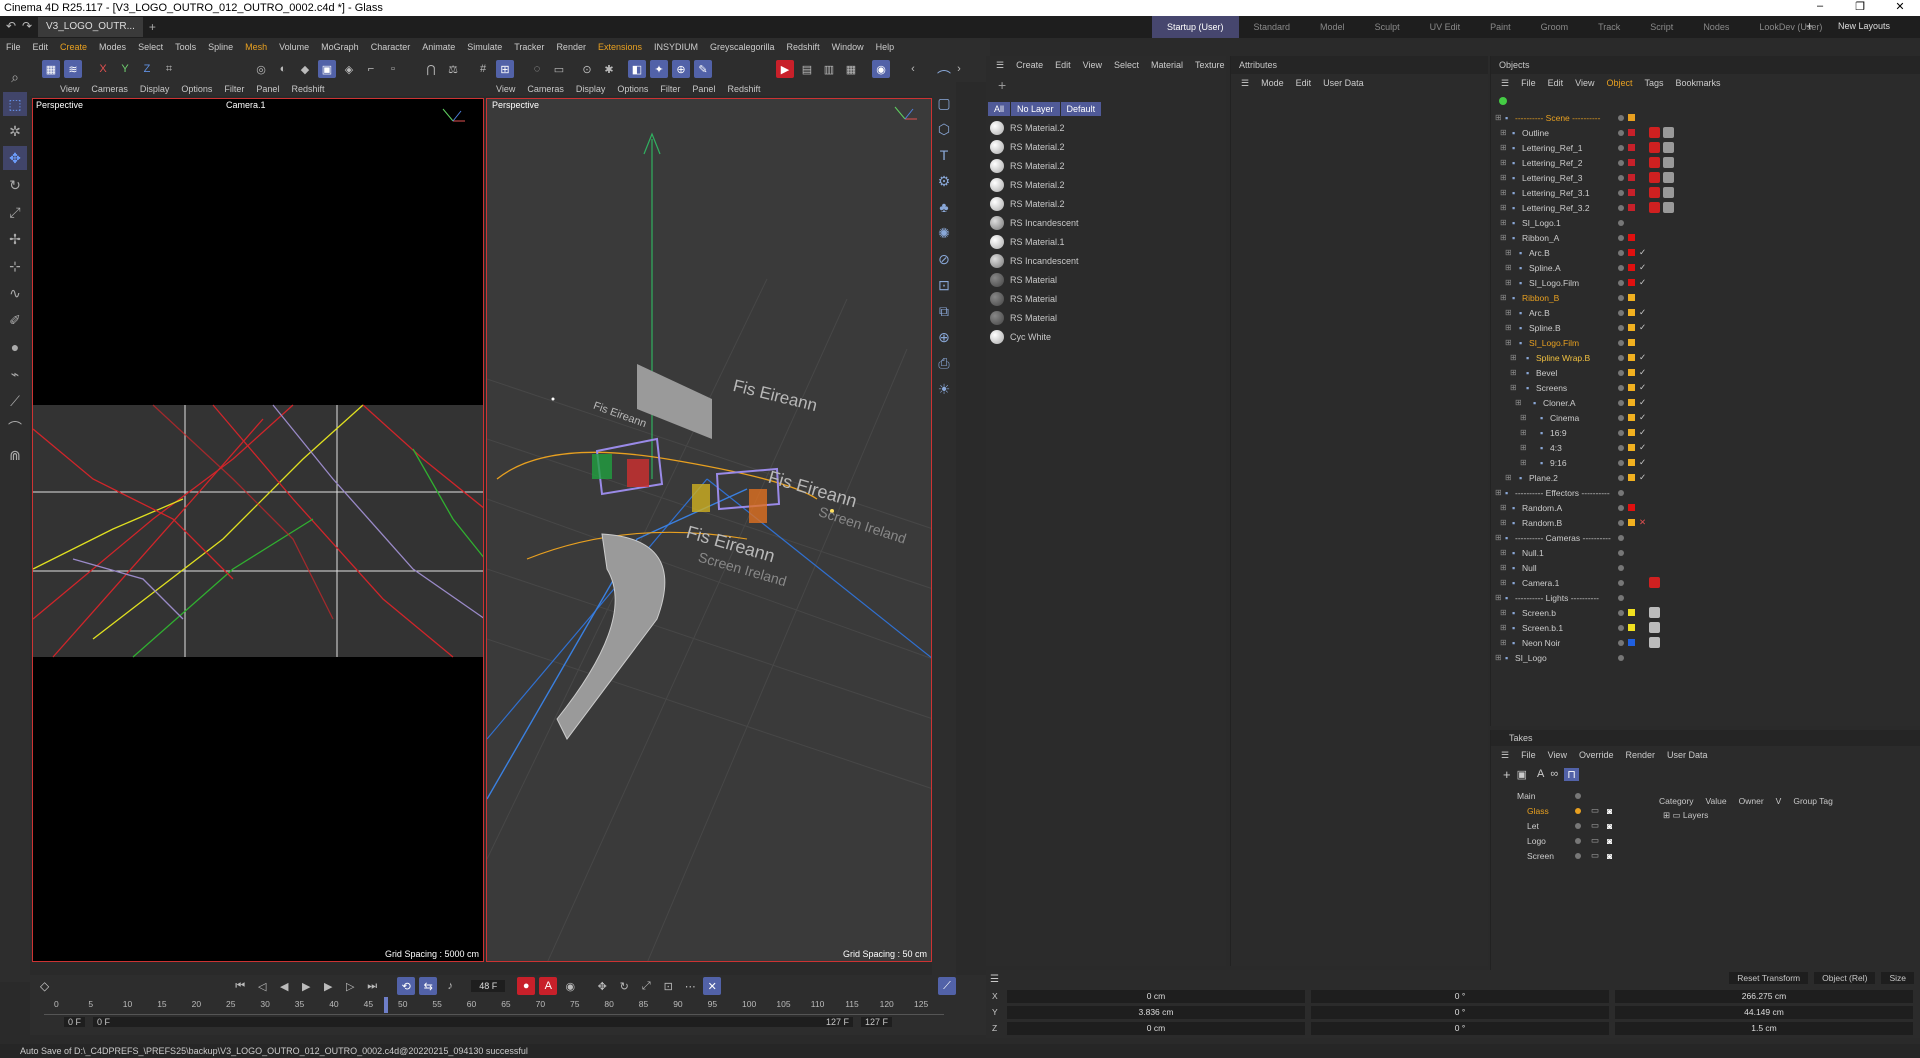 Image resolution: width=1920 pixels, height=1058 pixels. What do you see at coordinates (559, 69) in the screenshot?
I see `lock-workplane-icon: ▭` at bounding box center [559, 69].